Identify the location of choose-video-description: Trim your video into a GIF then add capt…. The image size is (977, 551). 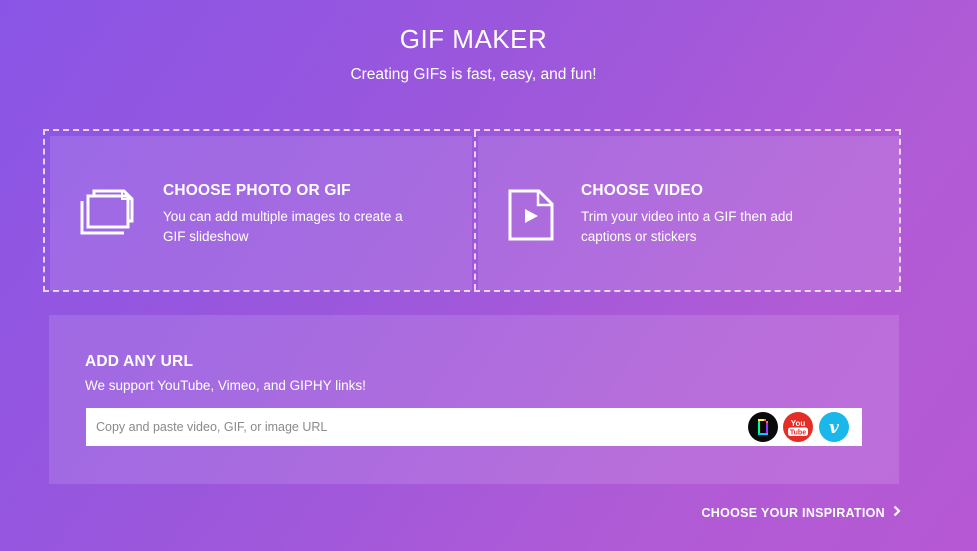
(687, 226).